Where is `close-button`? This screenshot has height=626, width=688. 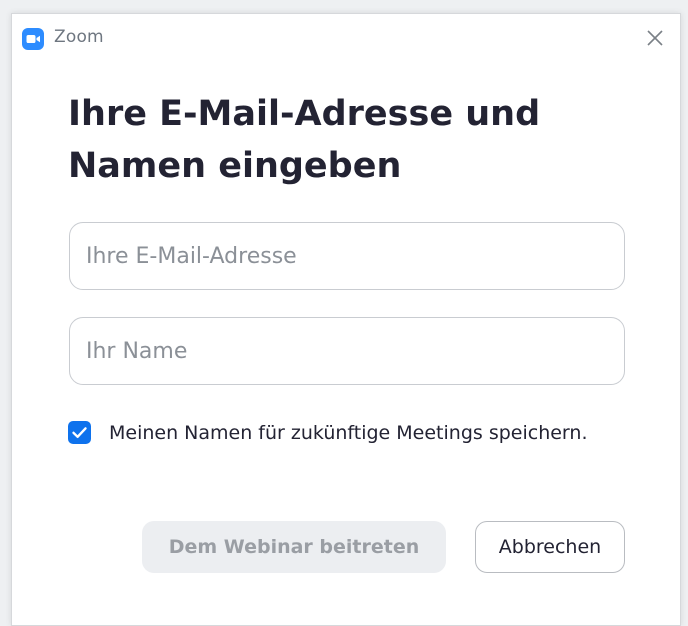 close-button is located at coordinates (655, 38).